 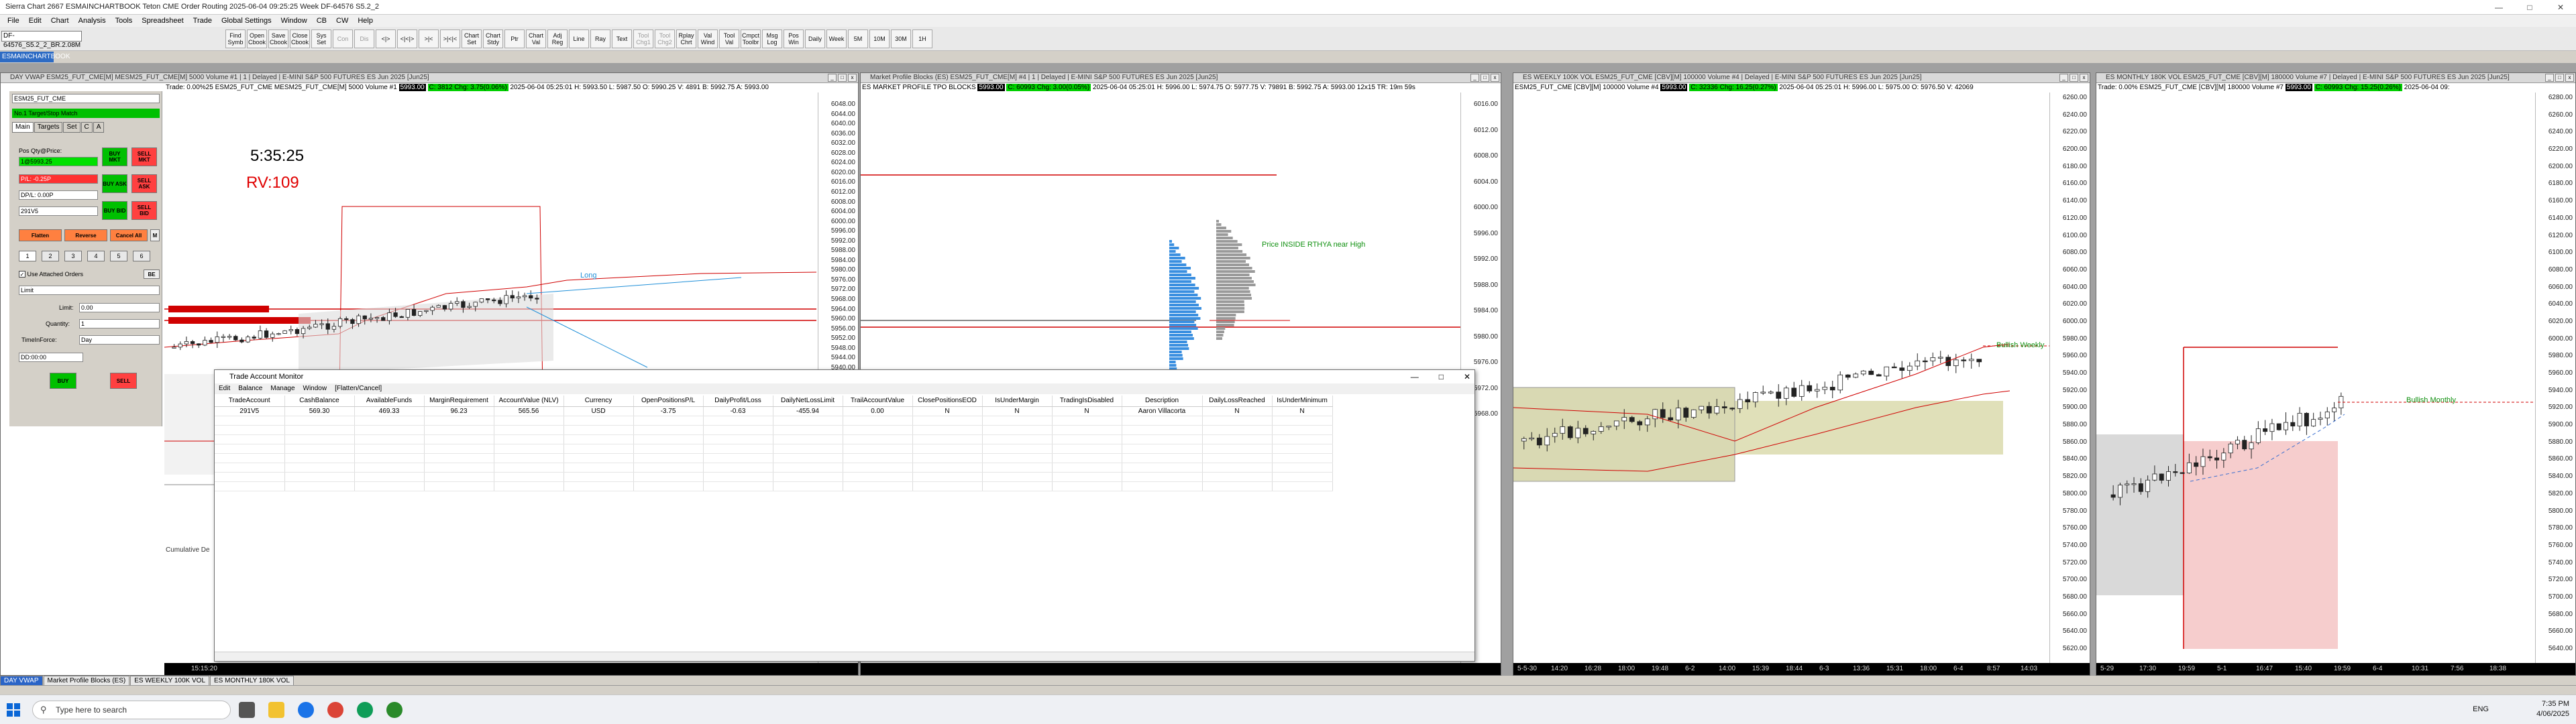 I want to click on symbol-field: ESM25_FUT_CME, so click(x=86, y=98).